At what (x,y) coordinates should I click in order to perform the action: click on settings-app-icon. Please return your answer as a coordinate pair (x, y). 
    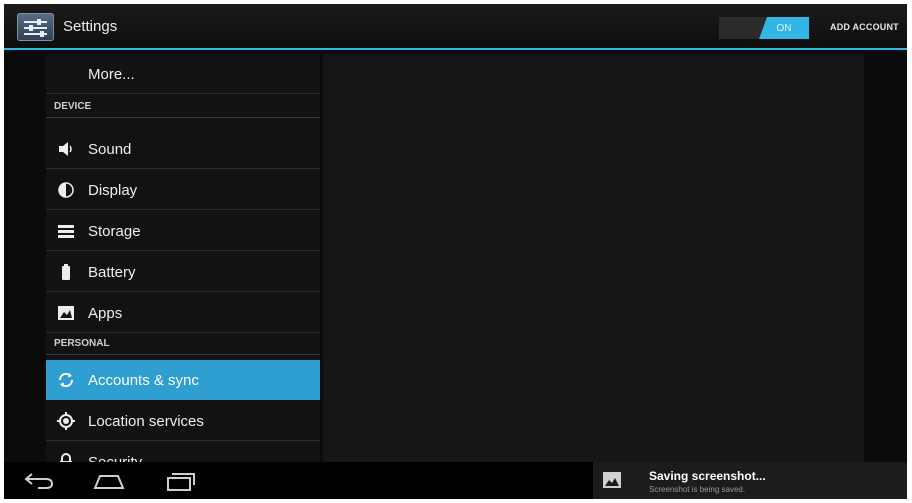
    Looking at the image, I should click on (35, 27).